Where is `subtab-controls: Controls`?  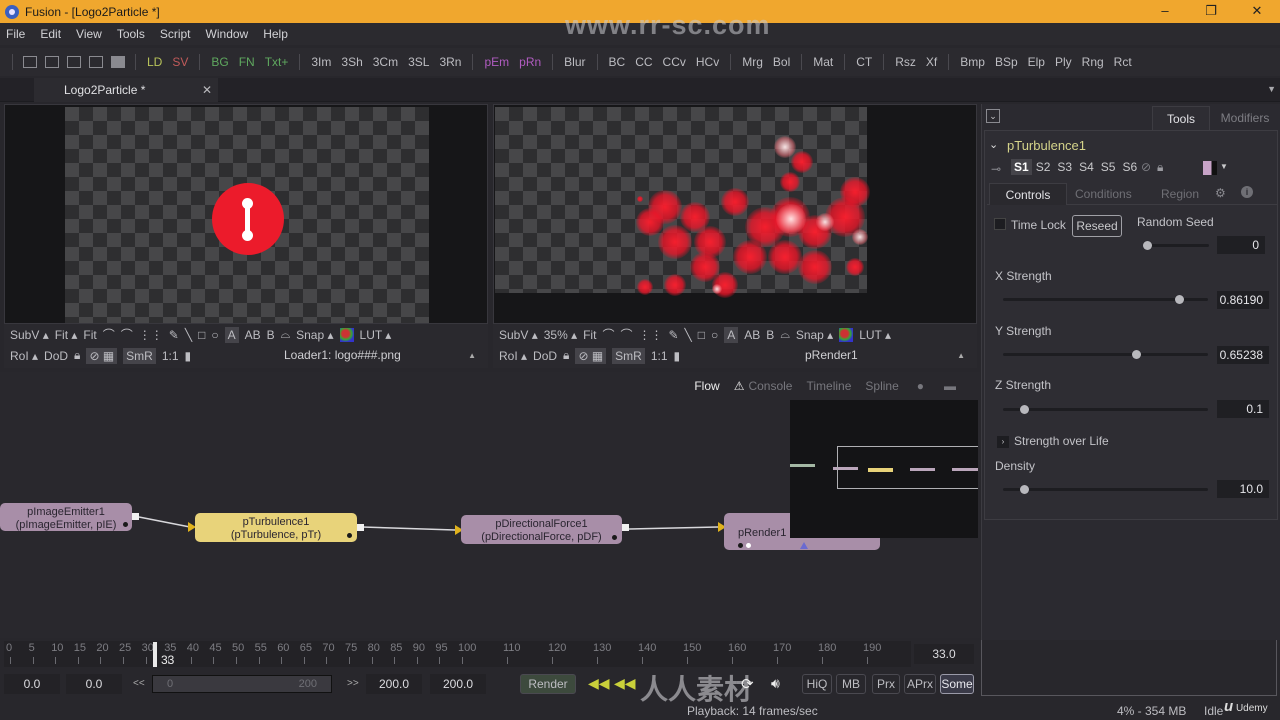
subtab-controls: Controls is located at coordinates (1028, 194).